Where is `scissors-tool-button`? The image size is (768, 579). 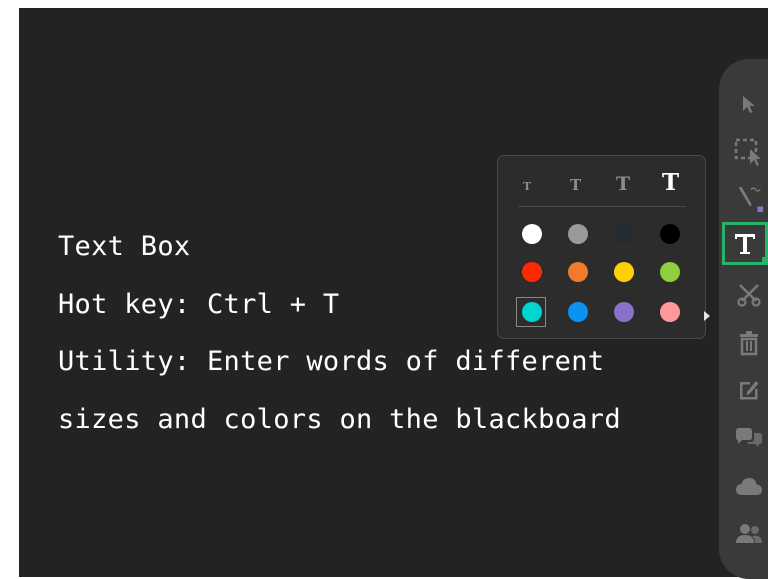 scissors-tool-button is located at coordinates (749, 295).